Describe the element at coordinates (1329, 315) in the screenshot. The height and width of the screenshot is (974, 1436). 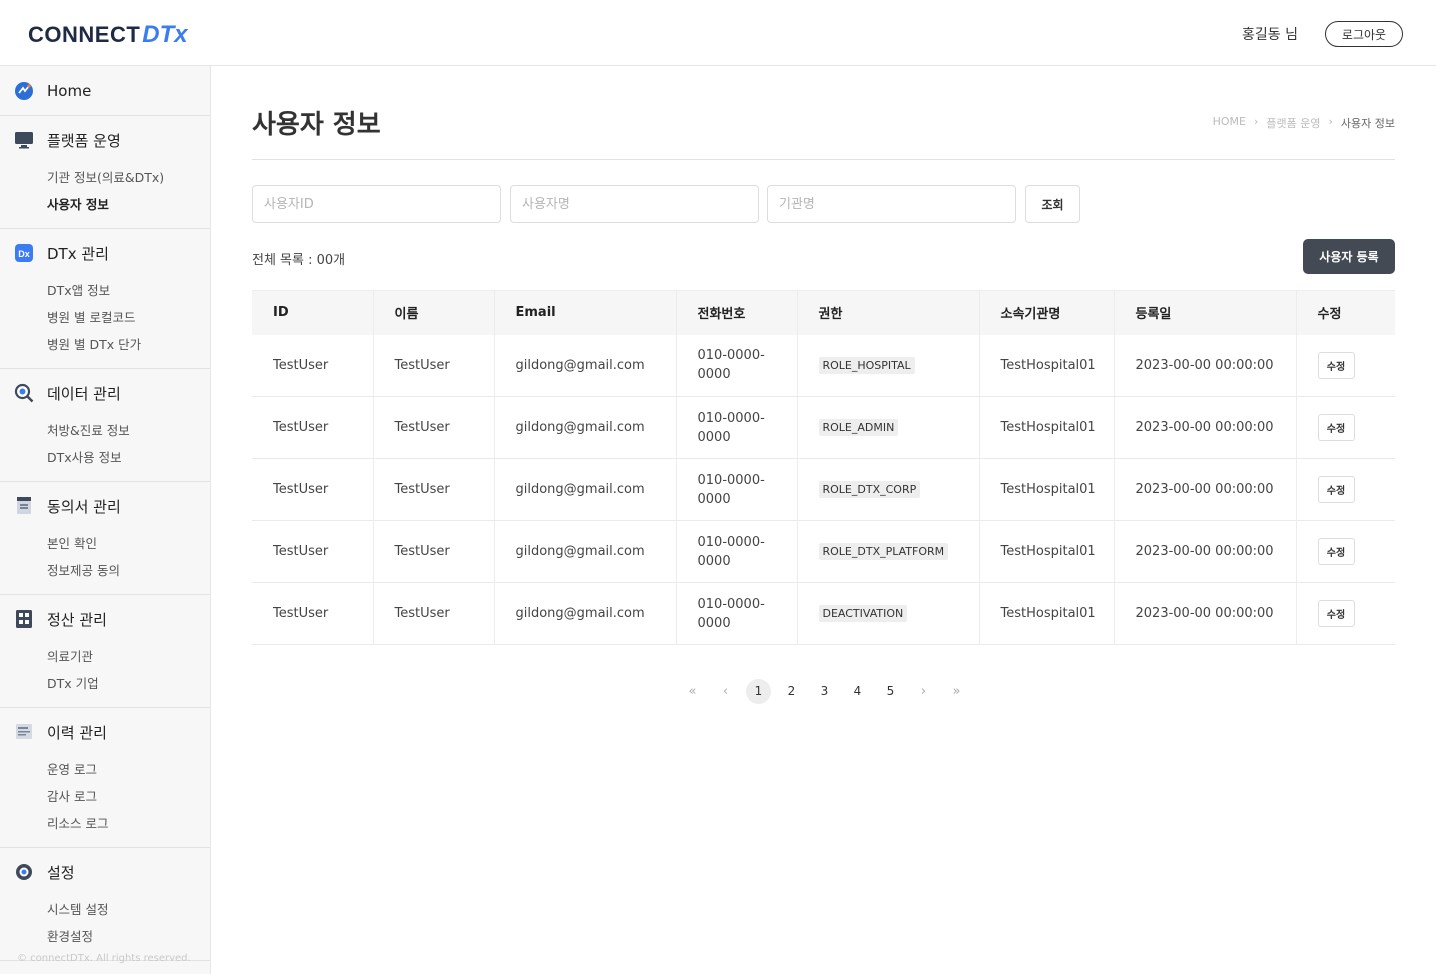
I see `column-header: 수정` at that location.